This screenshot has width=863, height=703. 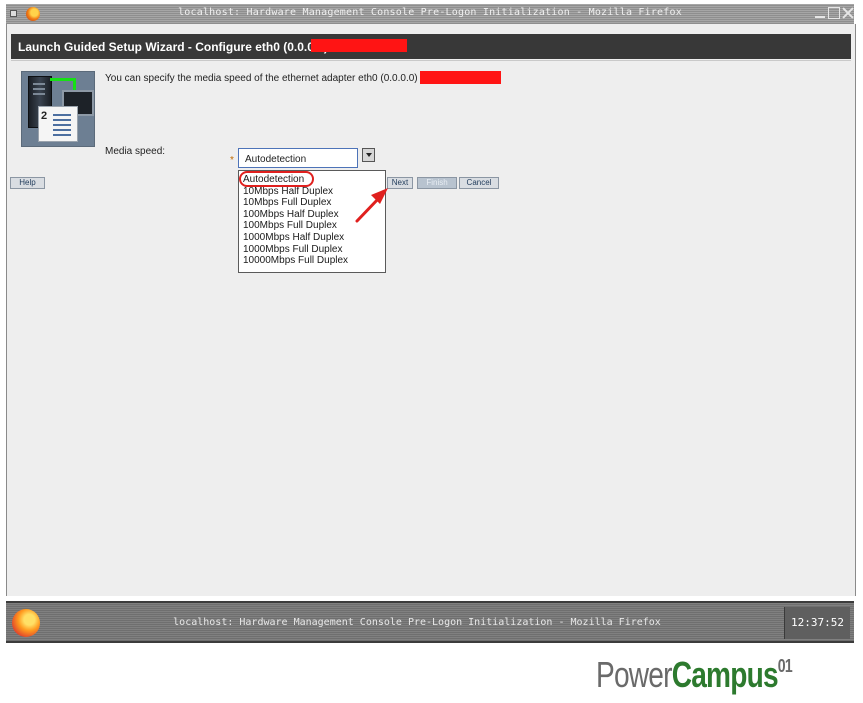 I want to click on logo-superscript: 01, so click(x=785, y=666).